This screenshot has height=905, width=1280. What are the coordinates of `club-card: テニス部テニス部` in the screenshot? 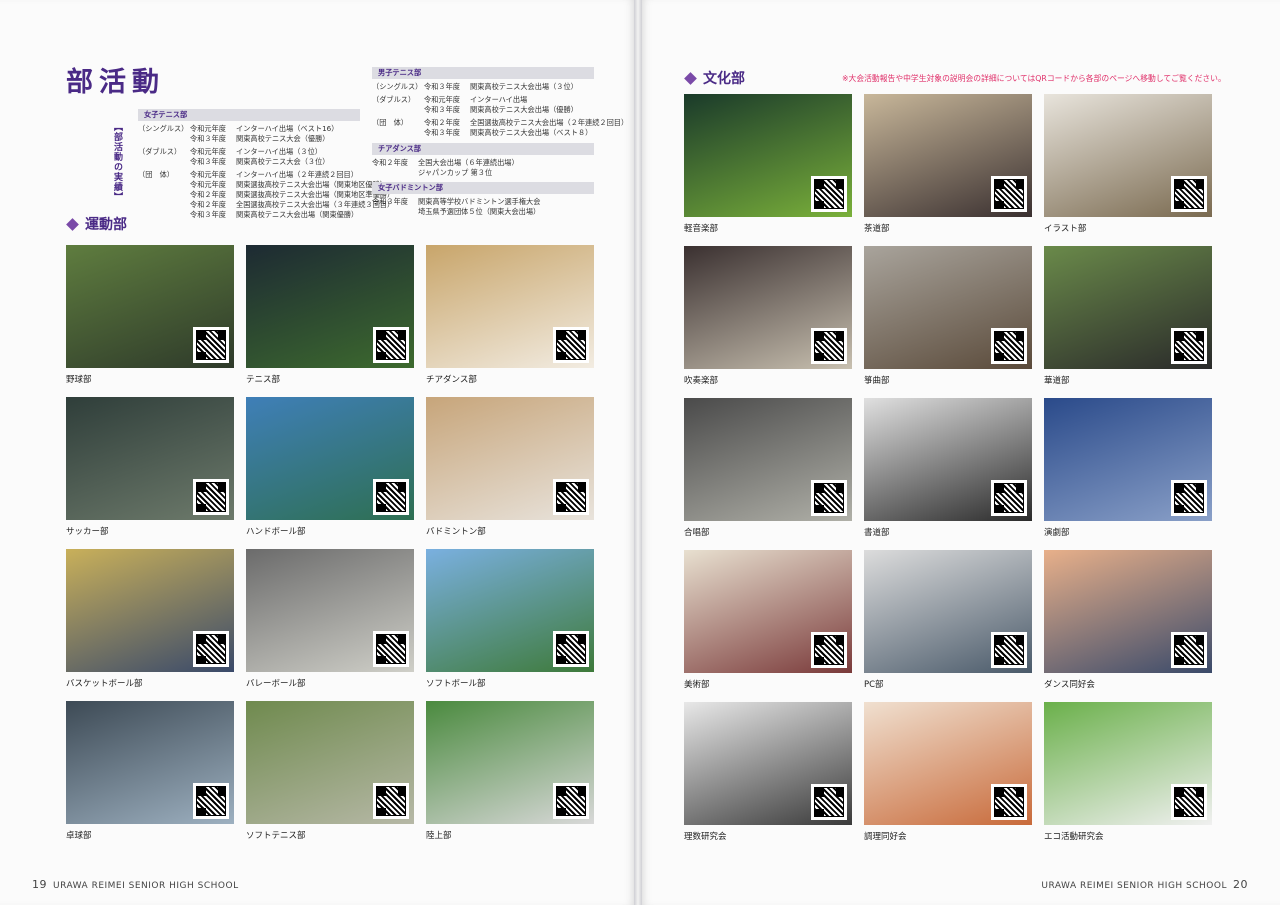 It's located at (330, 315).